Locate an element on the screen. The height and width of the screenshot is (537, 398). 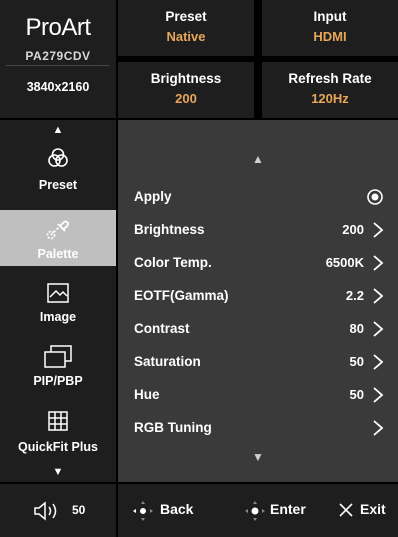
nav-item-quickfit-plus: QuickFit Plus is located at coordinates (58, 436).